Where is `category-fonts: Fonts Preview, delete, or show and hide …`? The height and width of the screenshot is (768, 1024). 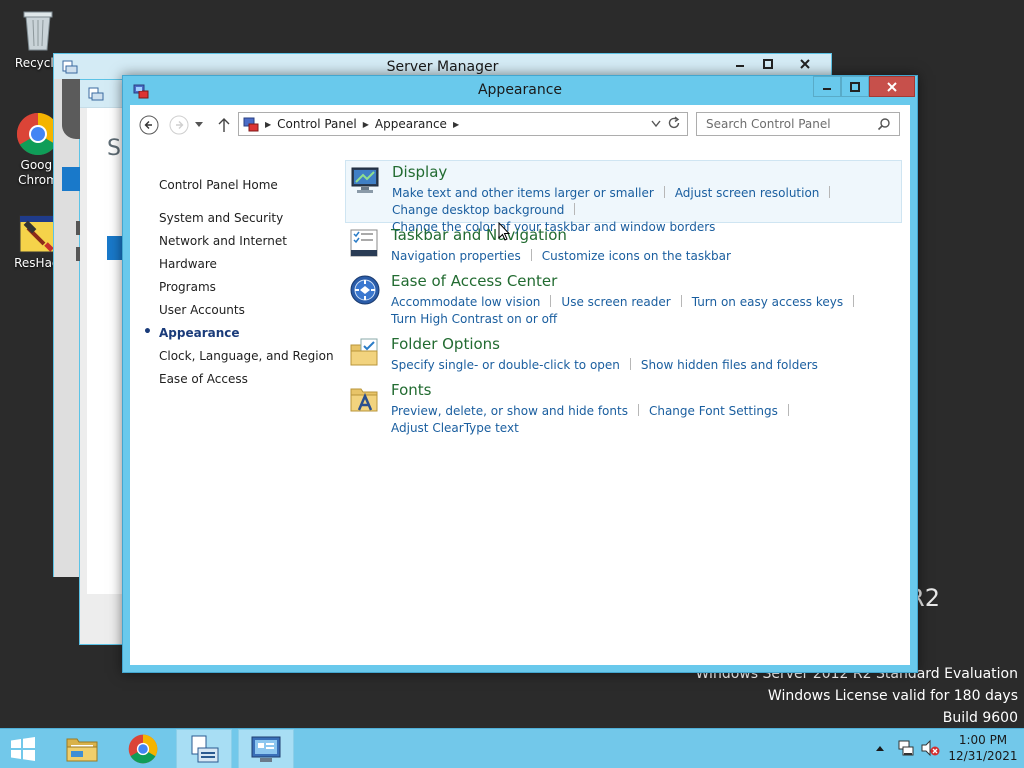
category-fonts: Fonts Preview, delete, or show and hide … is located at coordinates (623, 407).